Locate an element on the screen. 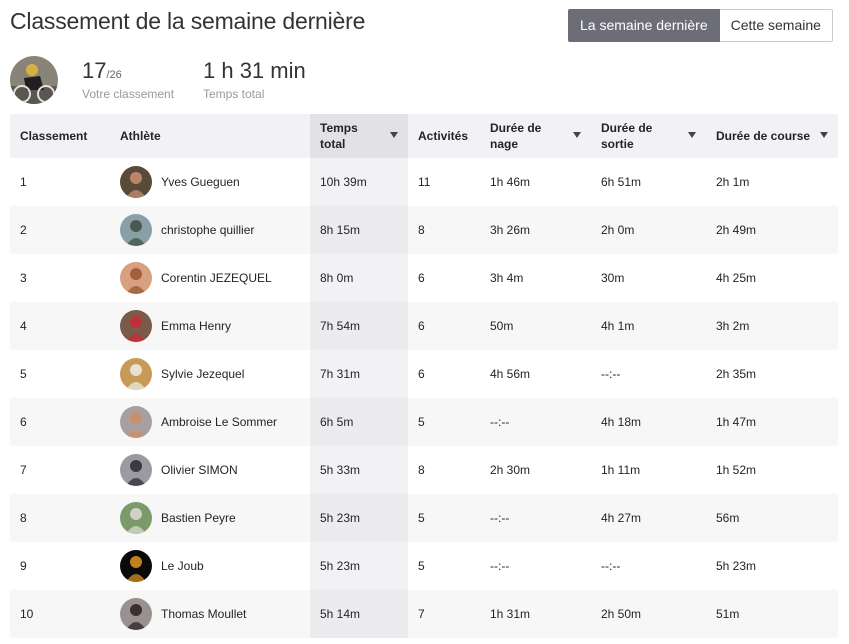 The height and width of the screenshot is (644, 849). run-time-cell: 4h 25m is located at coordinates (736, 278).